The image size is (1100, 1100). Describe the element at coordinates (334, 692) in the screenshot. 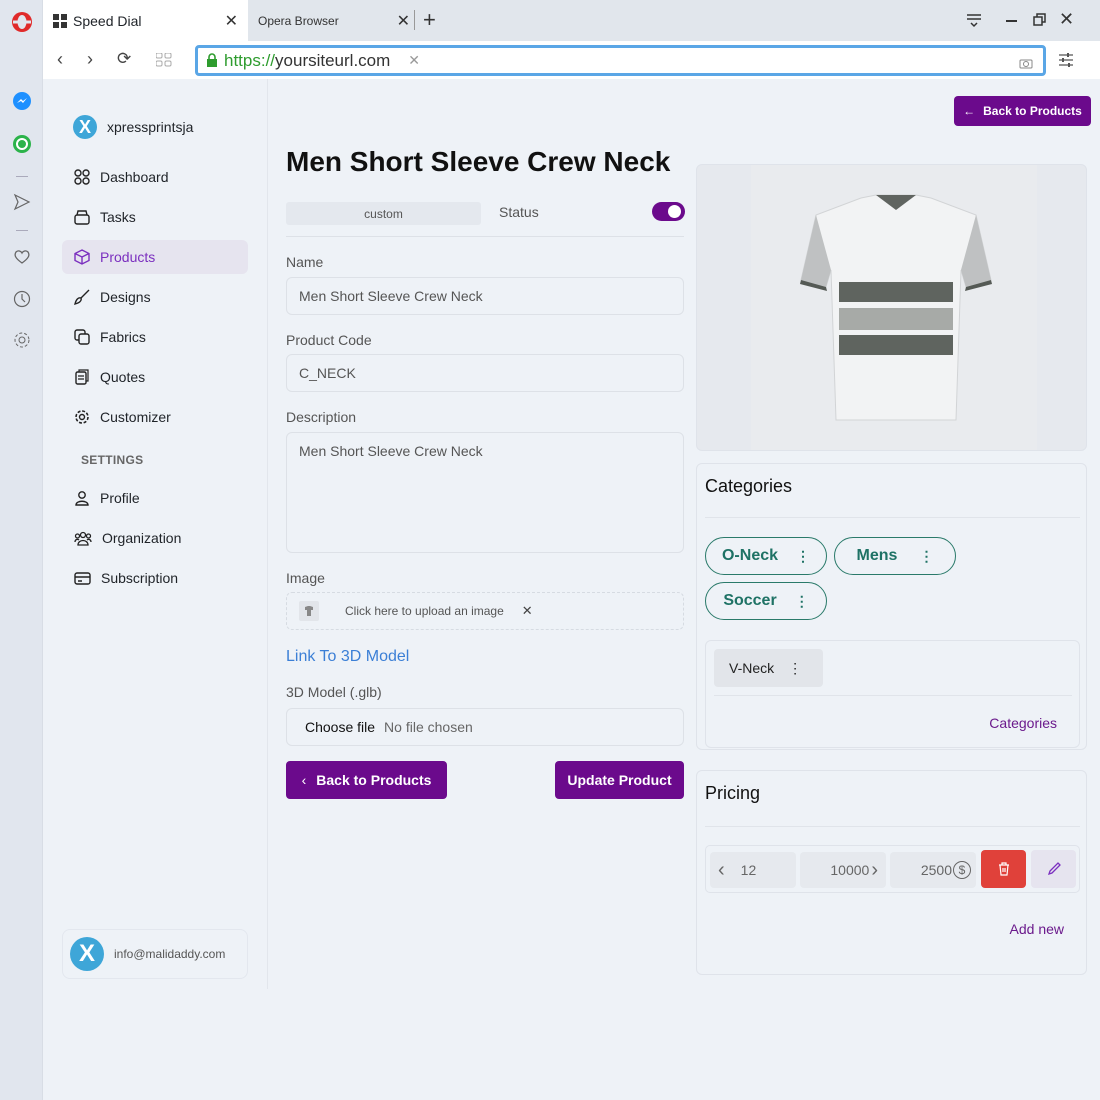

I see `model-label: 3D Model (.glb)` at that location.